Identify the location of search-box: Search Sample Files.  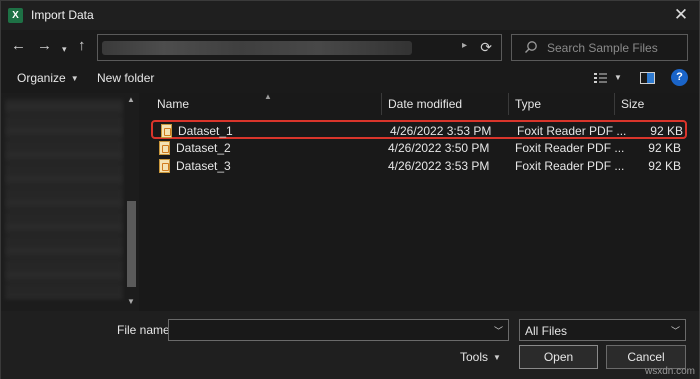
(599, 47).